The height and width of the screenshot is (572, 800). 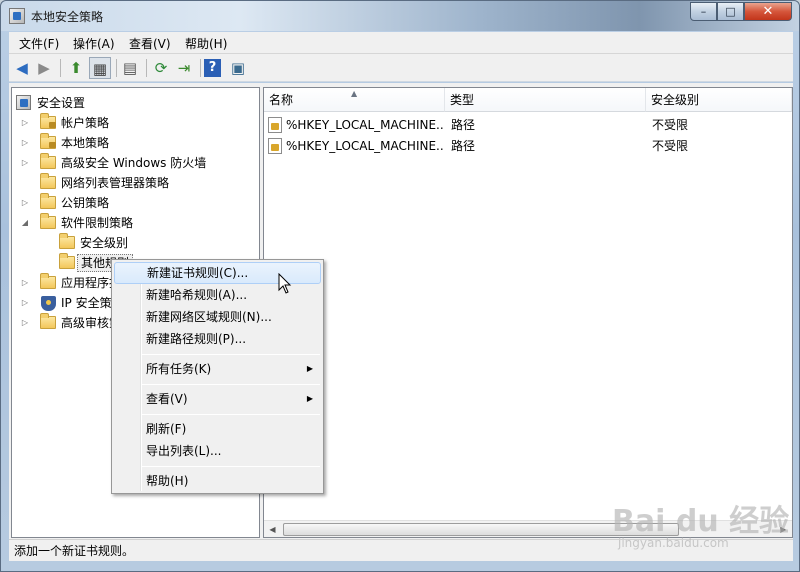 I want to click on forward-icon: ▶, so click(x=44, y=68).